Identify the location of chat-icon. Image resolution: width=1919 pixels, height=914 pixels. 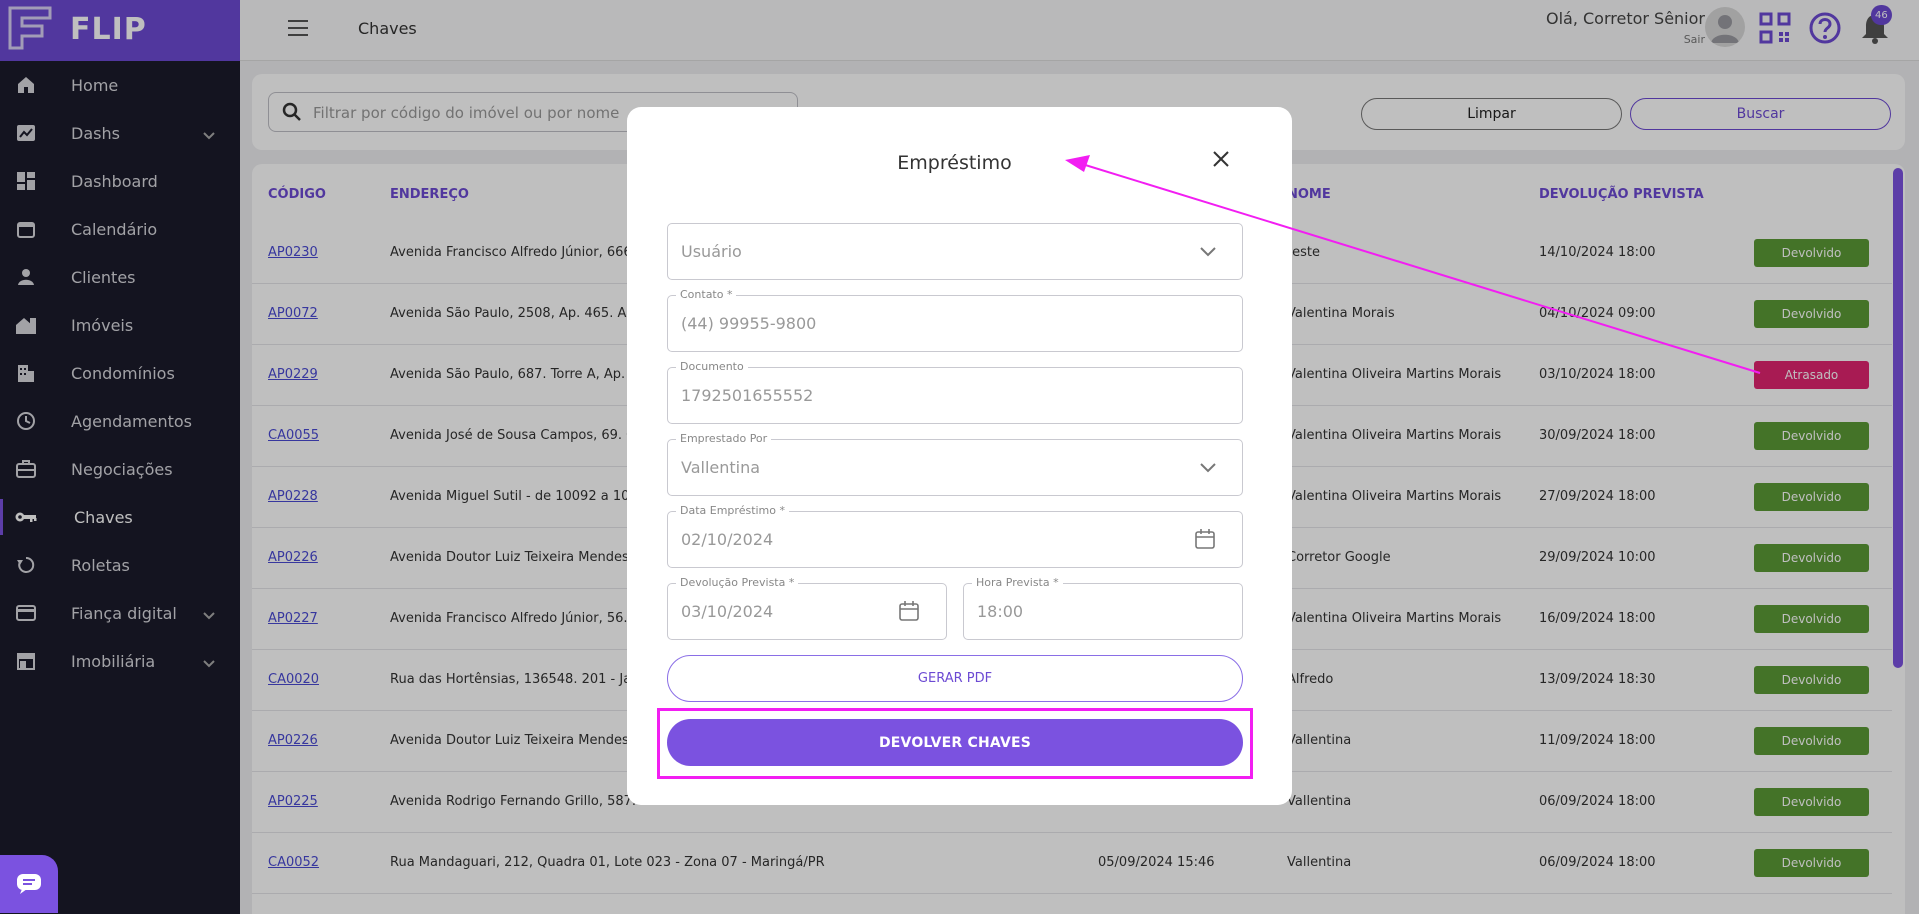
(29, 884).